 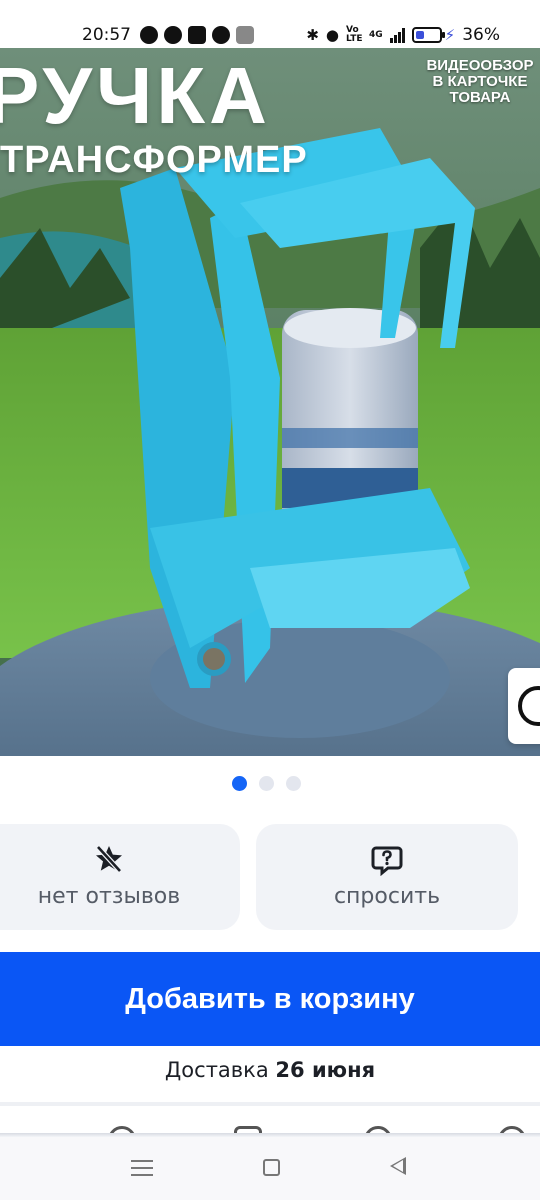 What do you see at coordinates (387, 861) in the screenshot?
I see `question-bubble-icon` at bounding box center [387, 861].